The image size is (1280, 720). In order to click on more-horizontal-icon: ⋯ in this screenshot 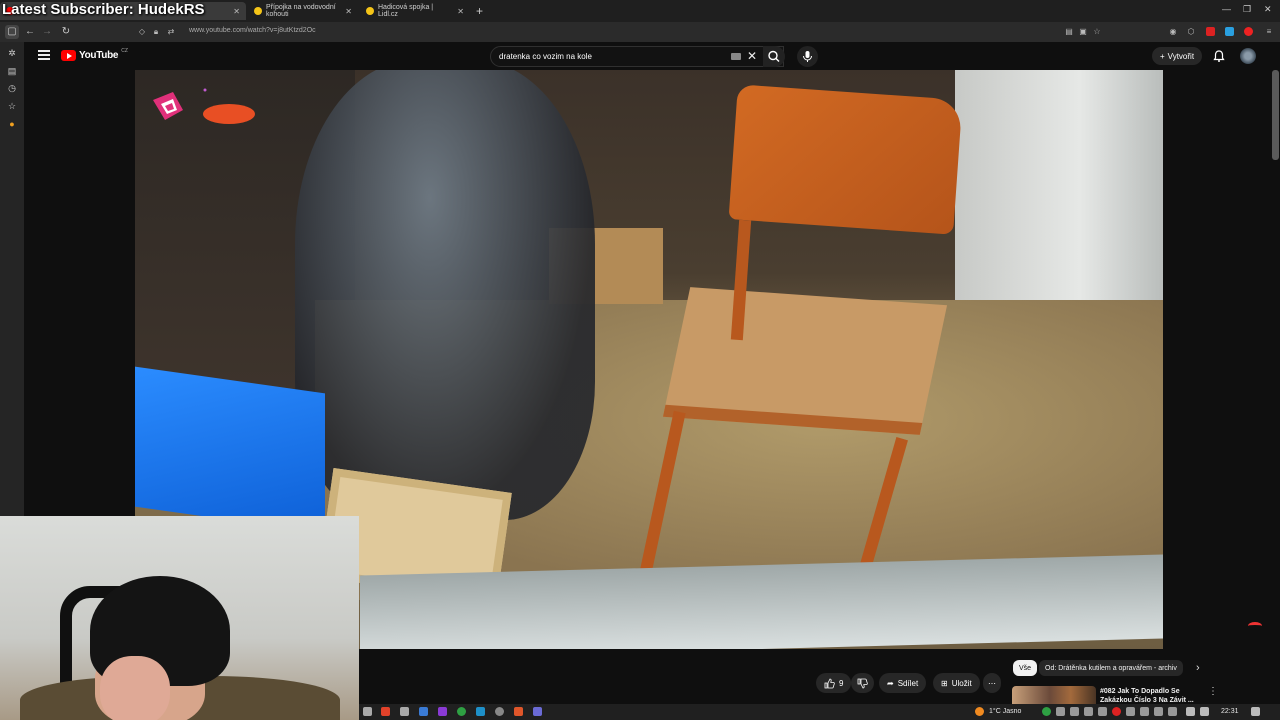, I will do `click(992, 683)`.